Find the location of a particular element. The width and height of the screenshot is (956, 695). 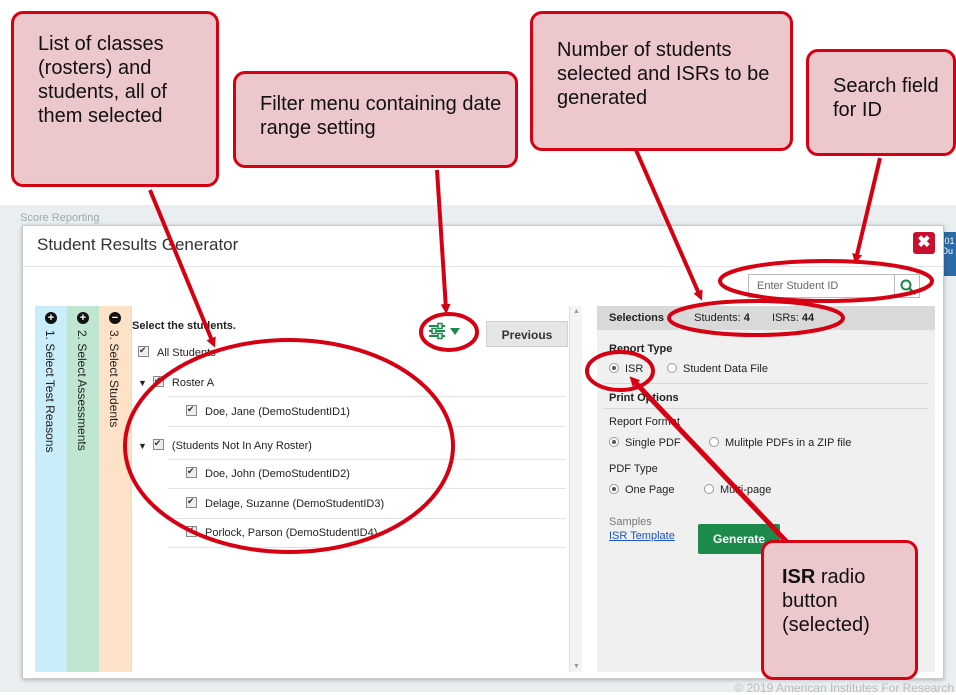

highlight-ellipse-filter is located at coordinates (449, 332).